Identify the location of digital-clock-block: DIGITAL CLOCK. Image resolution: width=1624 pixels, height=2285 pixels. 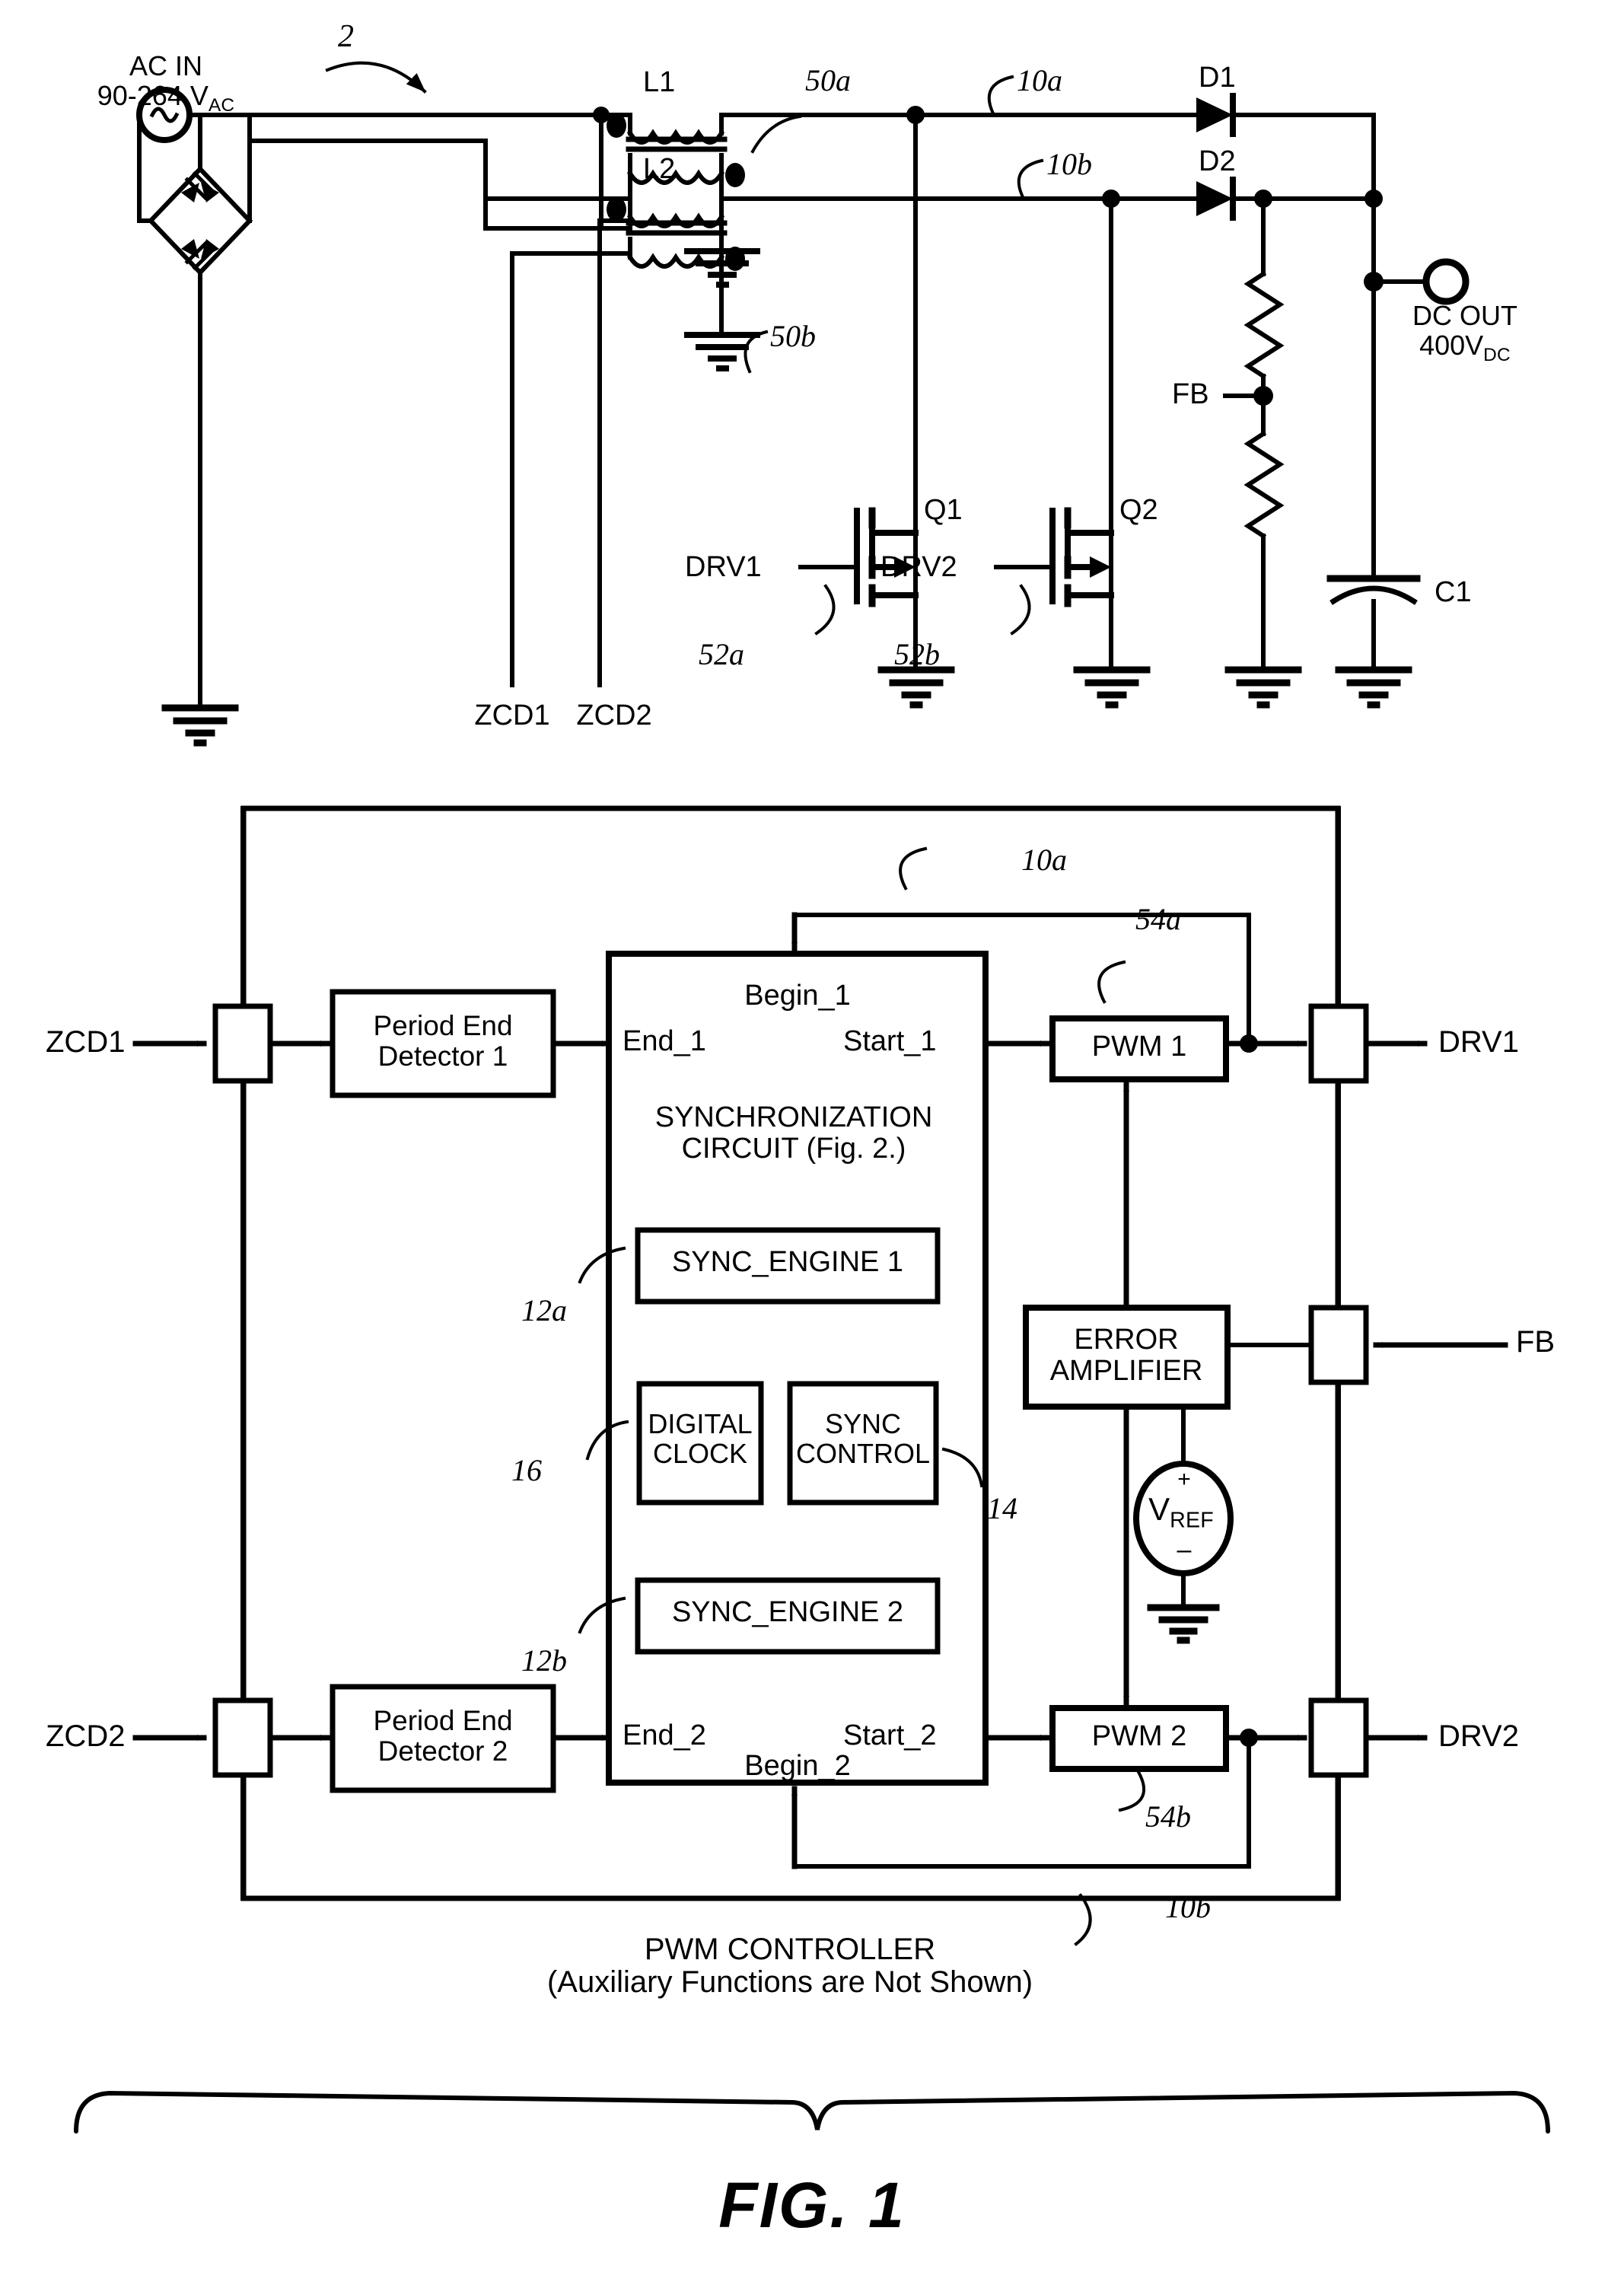
(700, 1439).